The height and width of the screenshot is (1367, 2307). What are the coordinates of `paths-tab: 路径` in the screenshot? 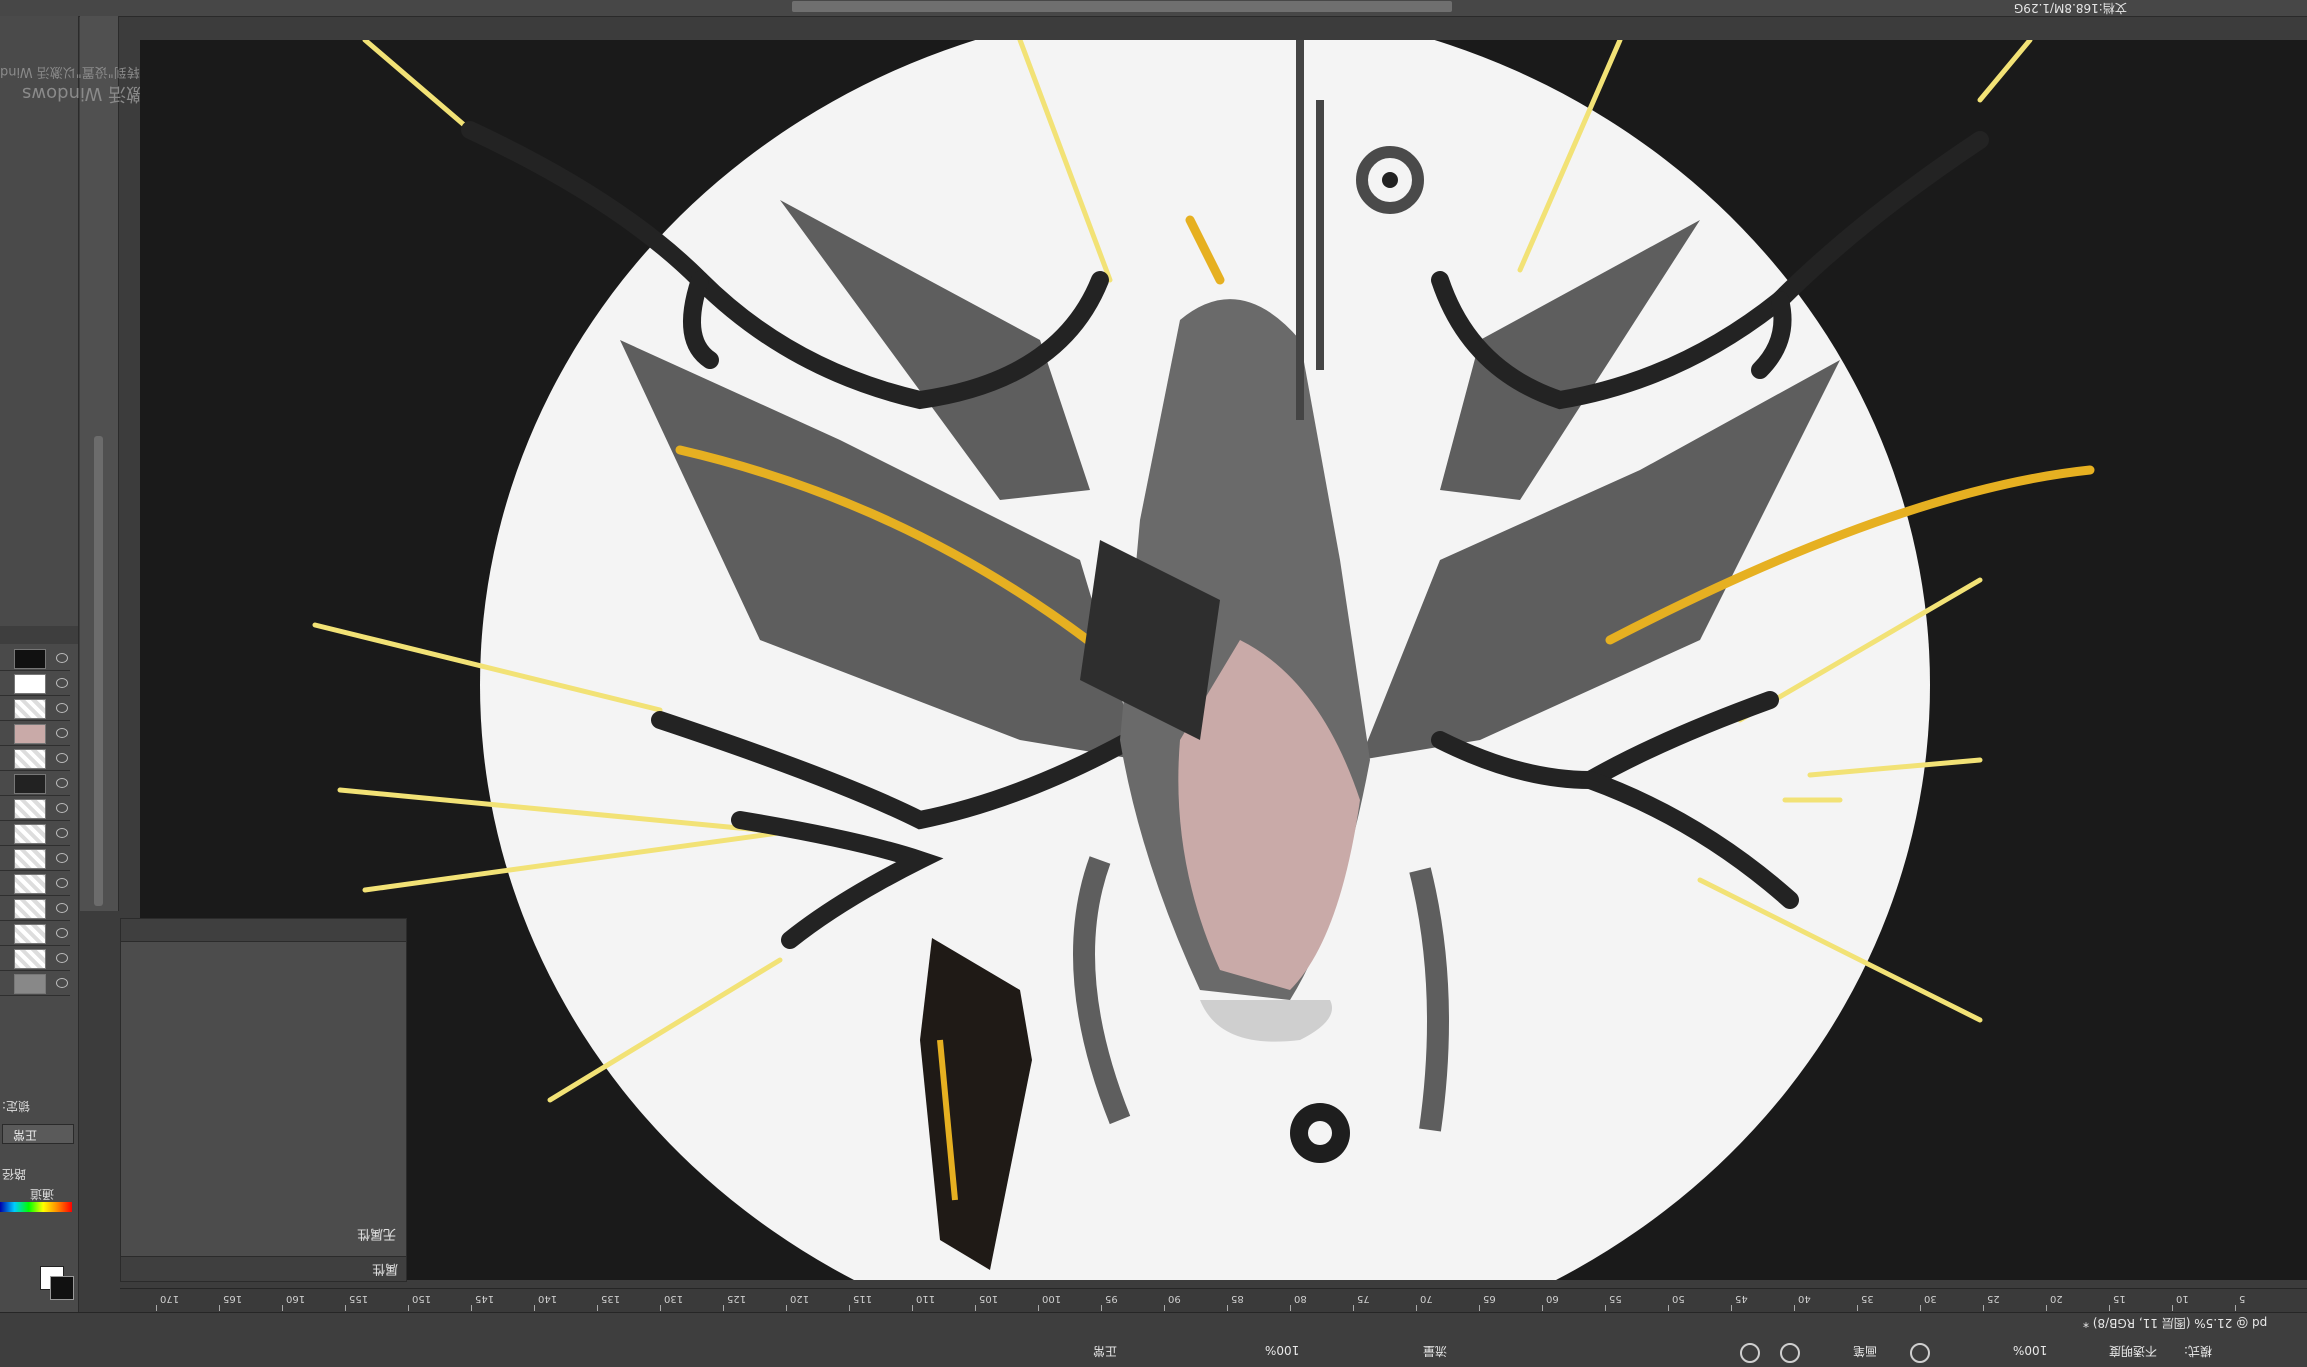 It's located at (14, 1173).